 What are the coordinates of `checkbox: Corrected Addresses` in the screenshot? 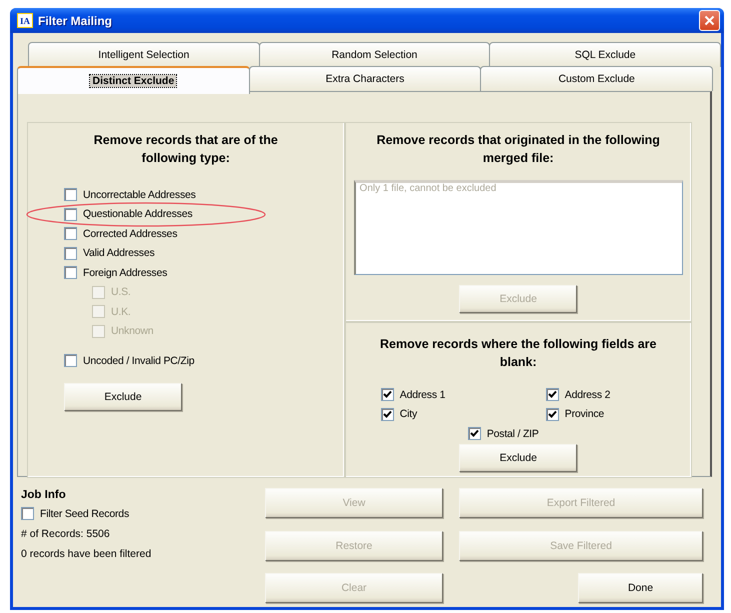 It's located at (121, 234).